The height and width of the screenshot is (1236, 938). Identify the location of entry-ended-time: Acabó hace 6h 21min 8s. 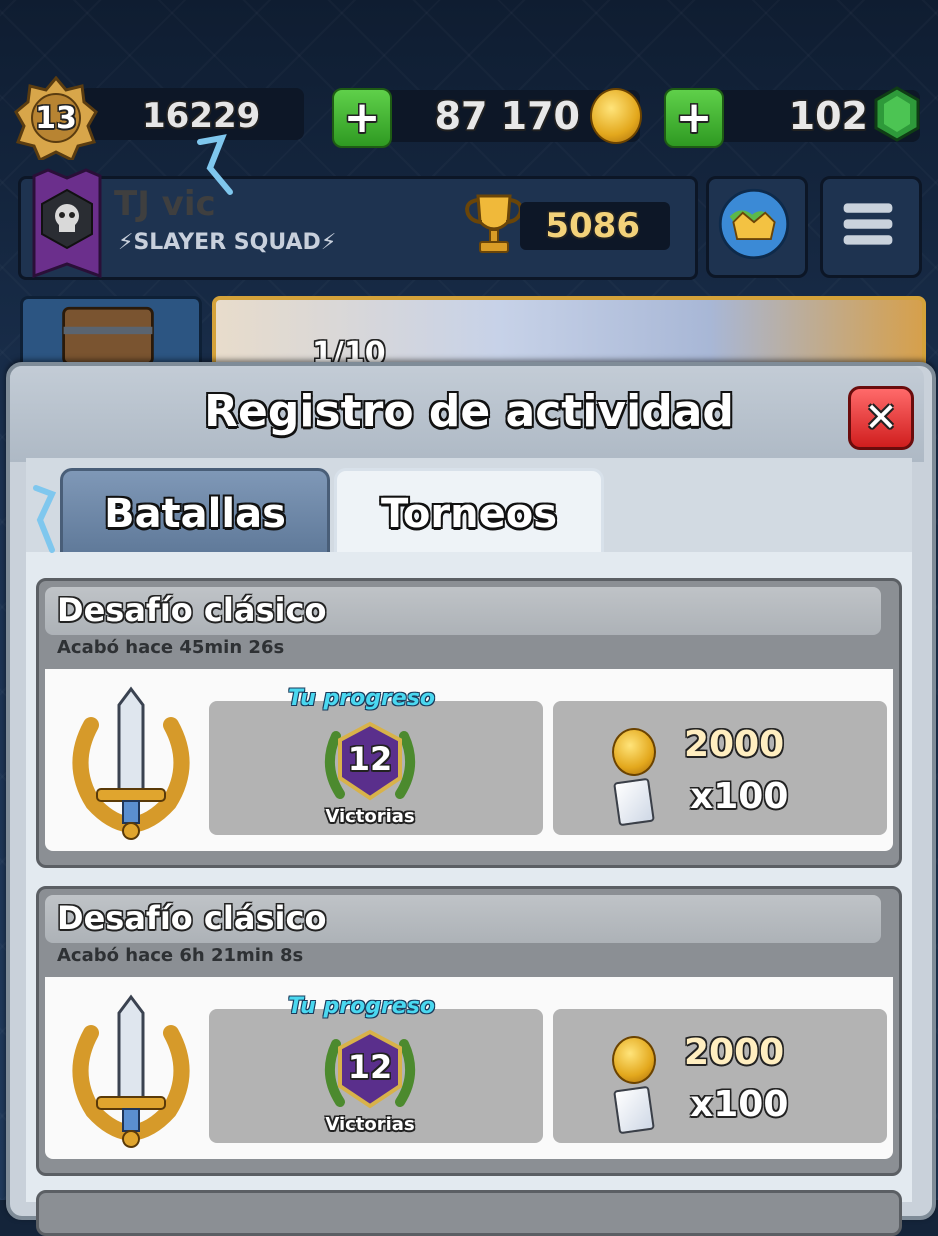
(180, 955).